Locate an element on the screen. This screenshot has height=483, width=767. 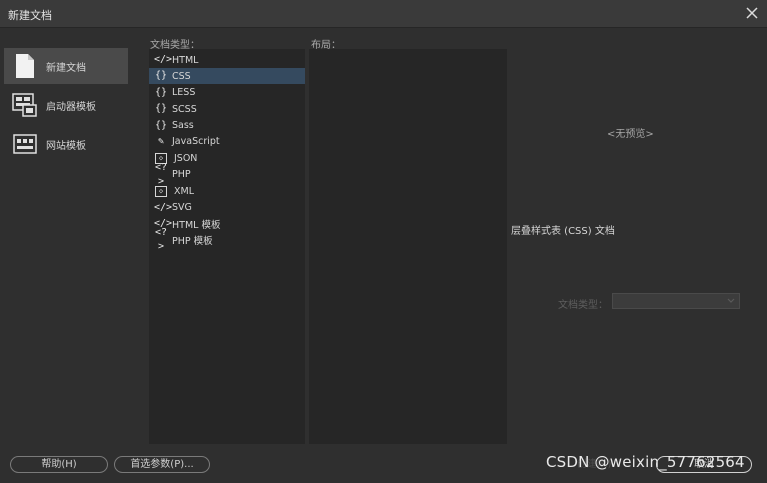
type-item-svg: </> SVG is located at coordinates (227, 208).